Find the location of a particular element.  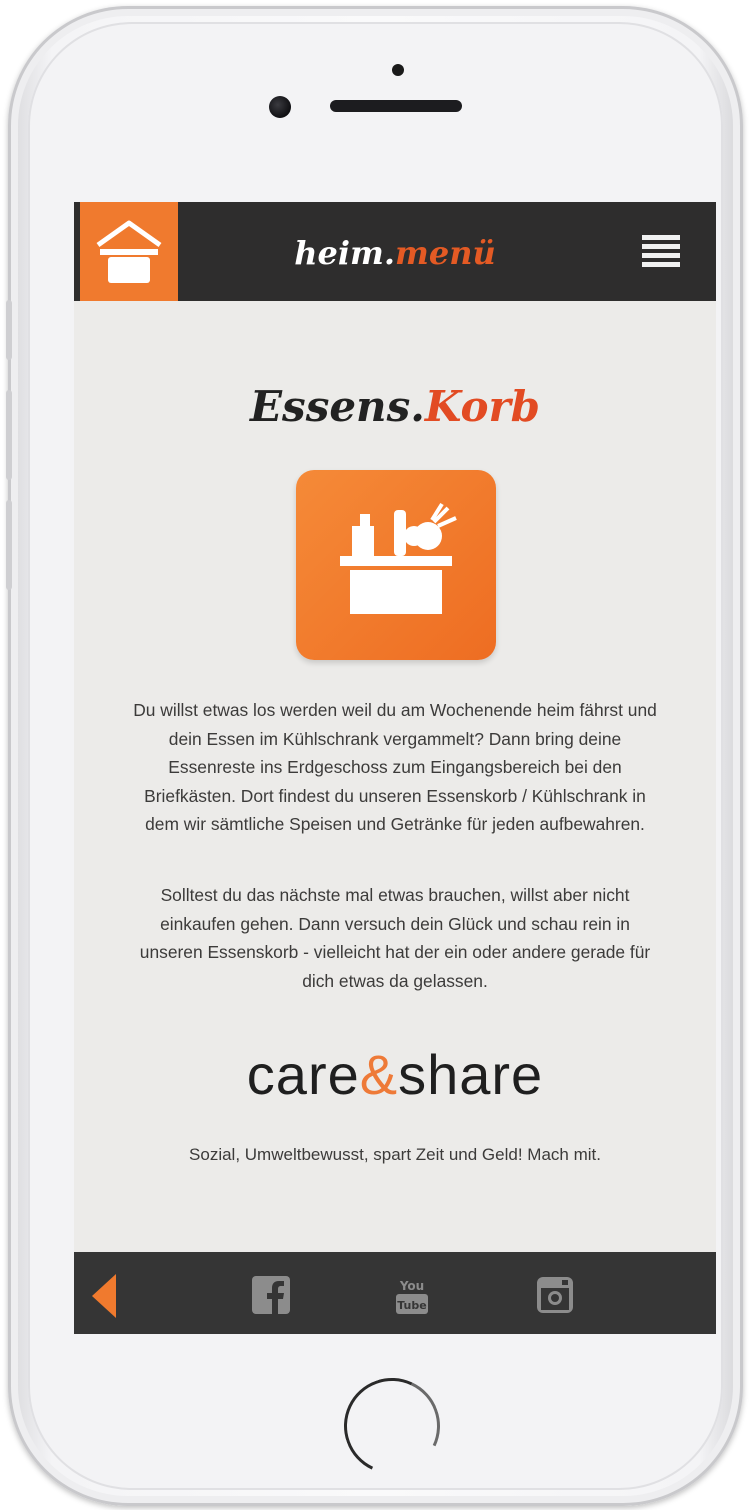

care-and-share-brand: care&share is located at coordinates (395, 1074).